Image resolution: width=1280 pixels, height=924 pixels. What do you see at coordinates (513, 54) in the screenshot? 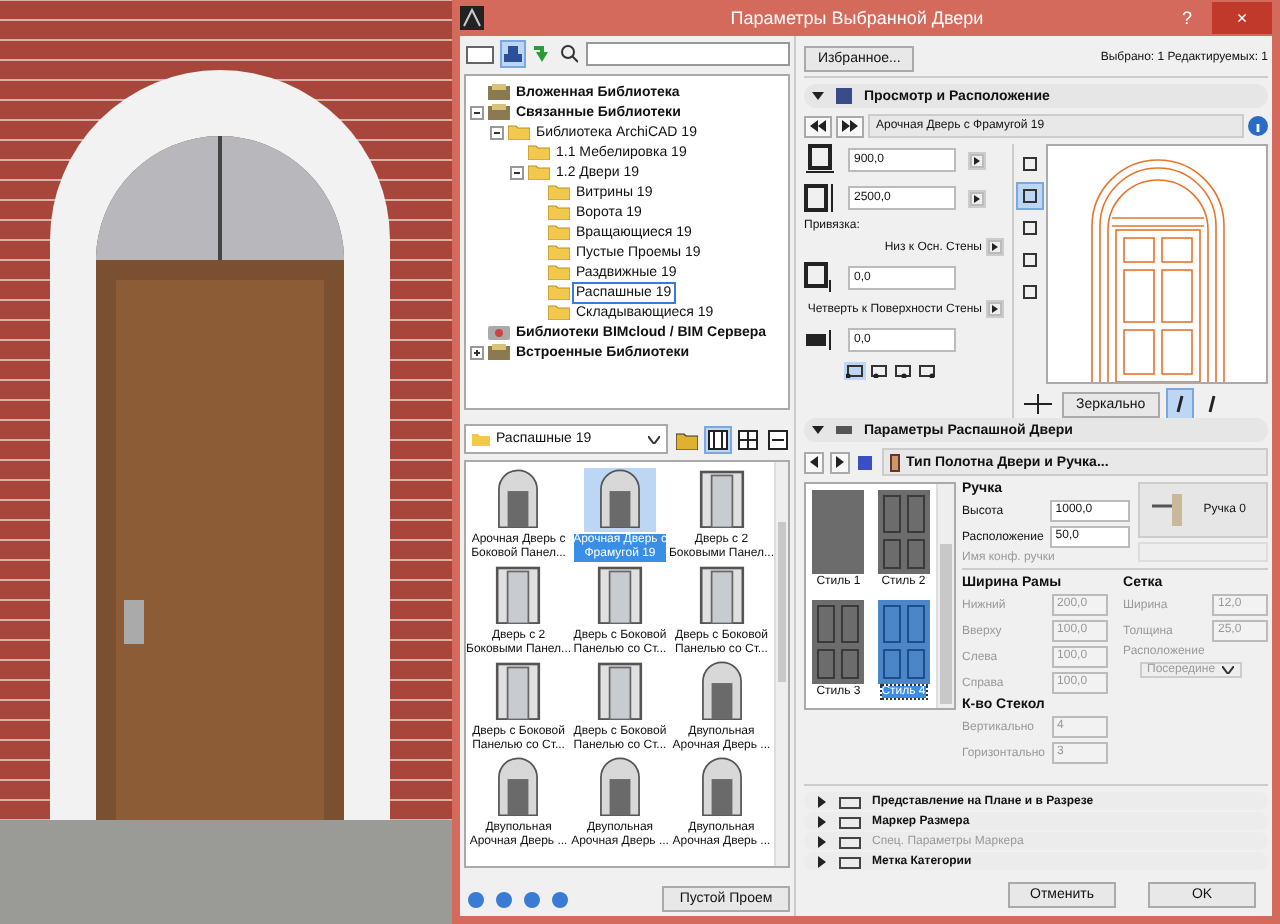
I see `filter-icon` at bounding box center [513, 54].